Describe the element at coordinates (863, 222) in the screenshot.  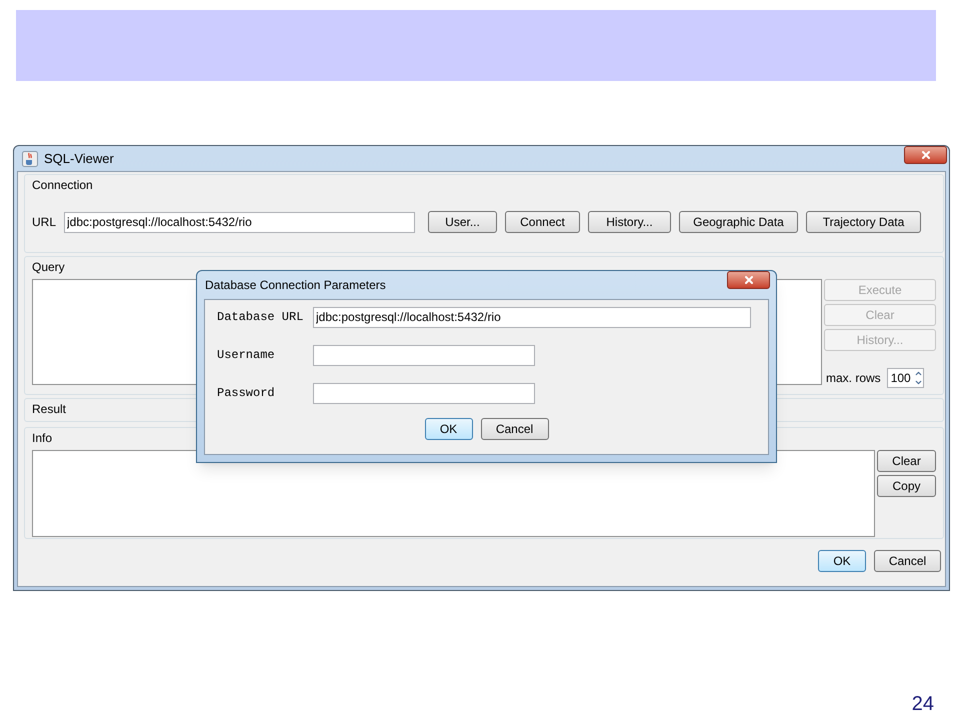
I see `toolbar-button: Trajectory Data` at that location.